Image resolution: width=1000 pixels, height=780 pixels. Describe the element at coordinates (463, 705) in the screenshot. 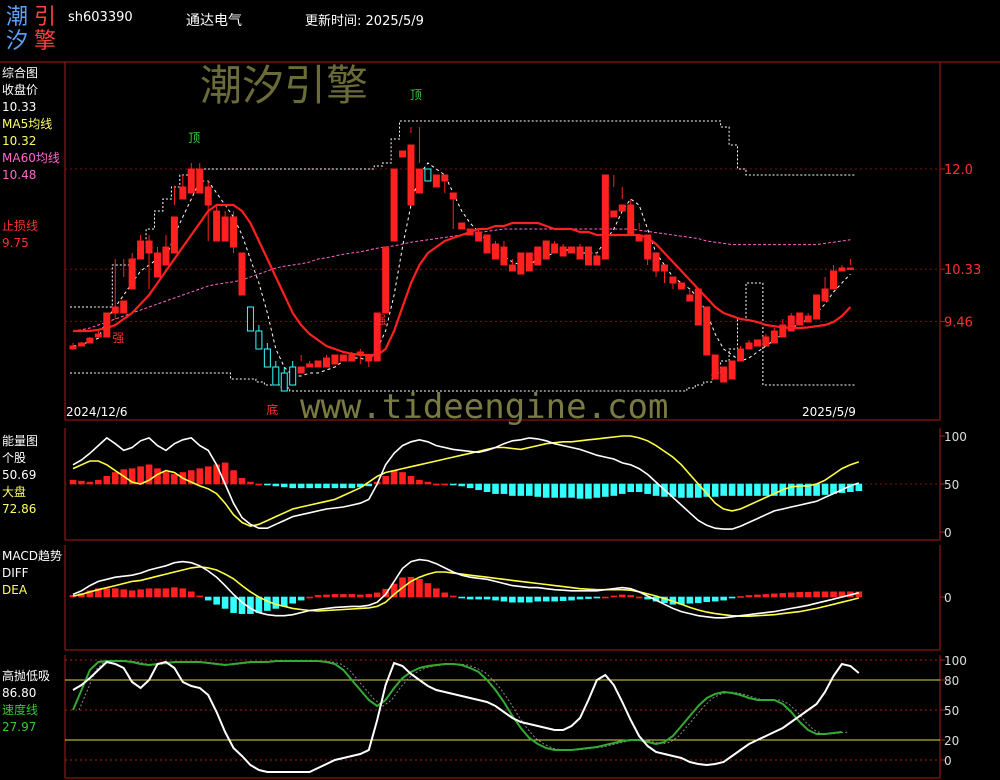

I see `osc-speed-shadow` at that location.